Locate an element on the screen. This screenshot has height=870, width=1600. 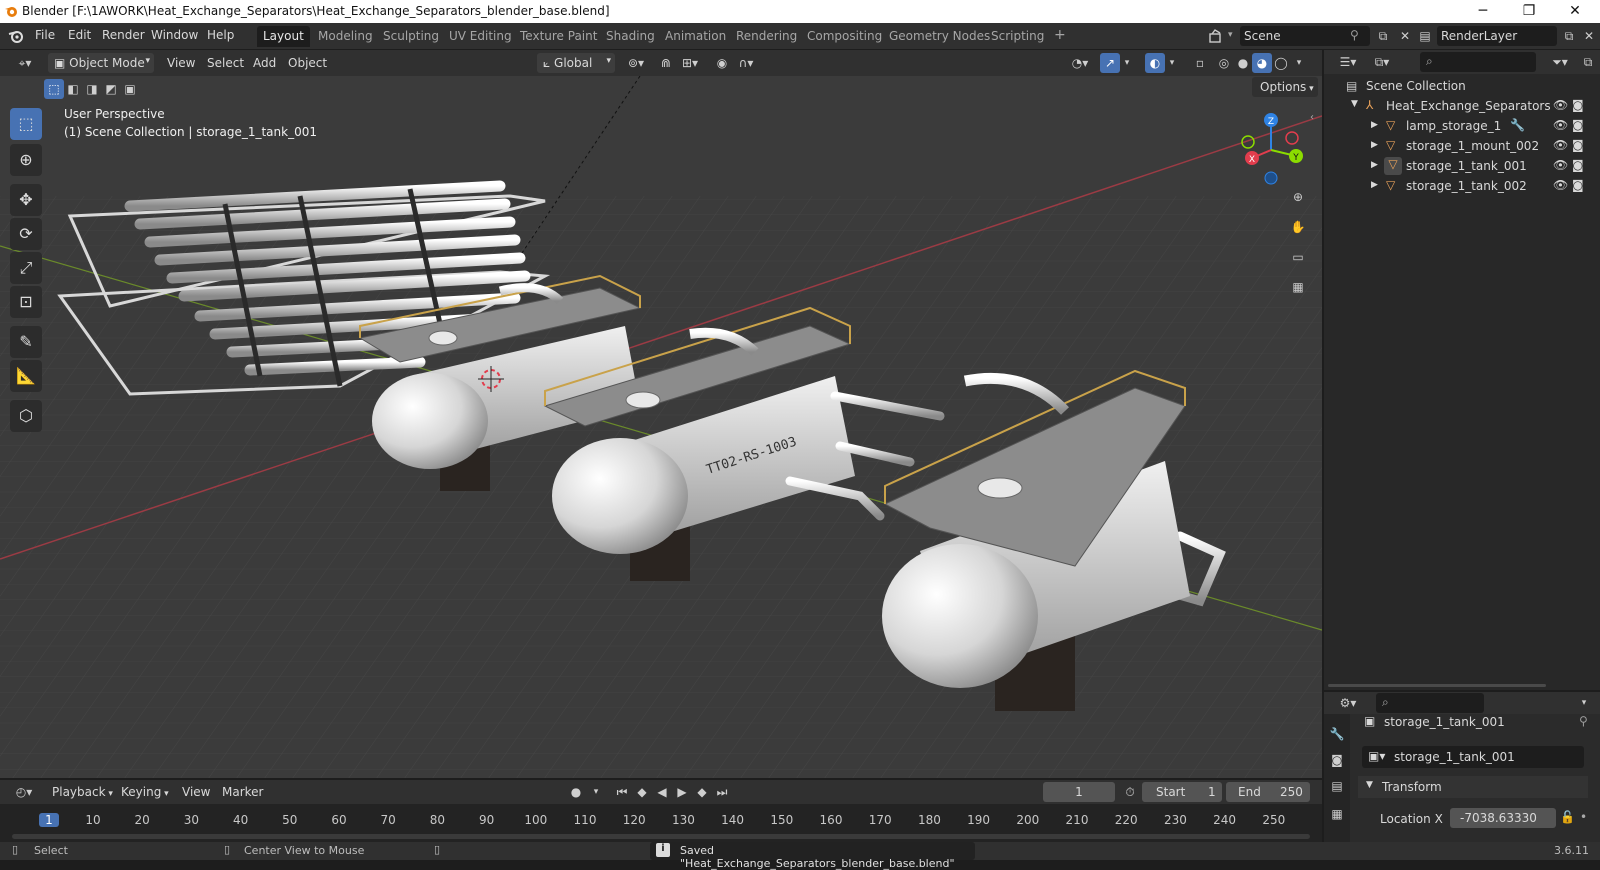
properties-editor-type-icon: ⚙▾ is located at coordinates (1348, 703).